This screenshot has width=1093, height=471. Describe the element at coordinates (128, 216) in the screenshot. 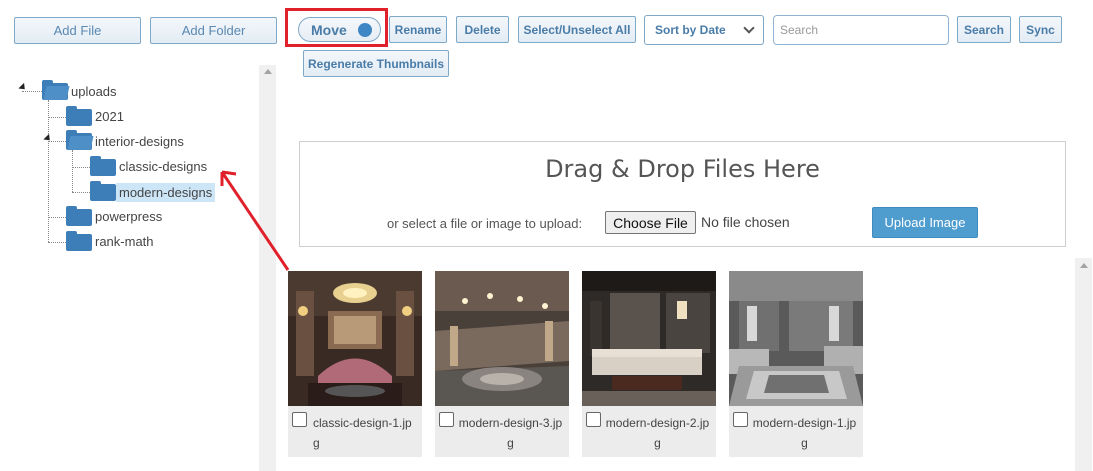

I see `tree-item-powerpress: powerpress` at that location.